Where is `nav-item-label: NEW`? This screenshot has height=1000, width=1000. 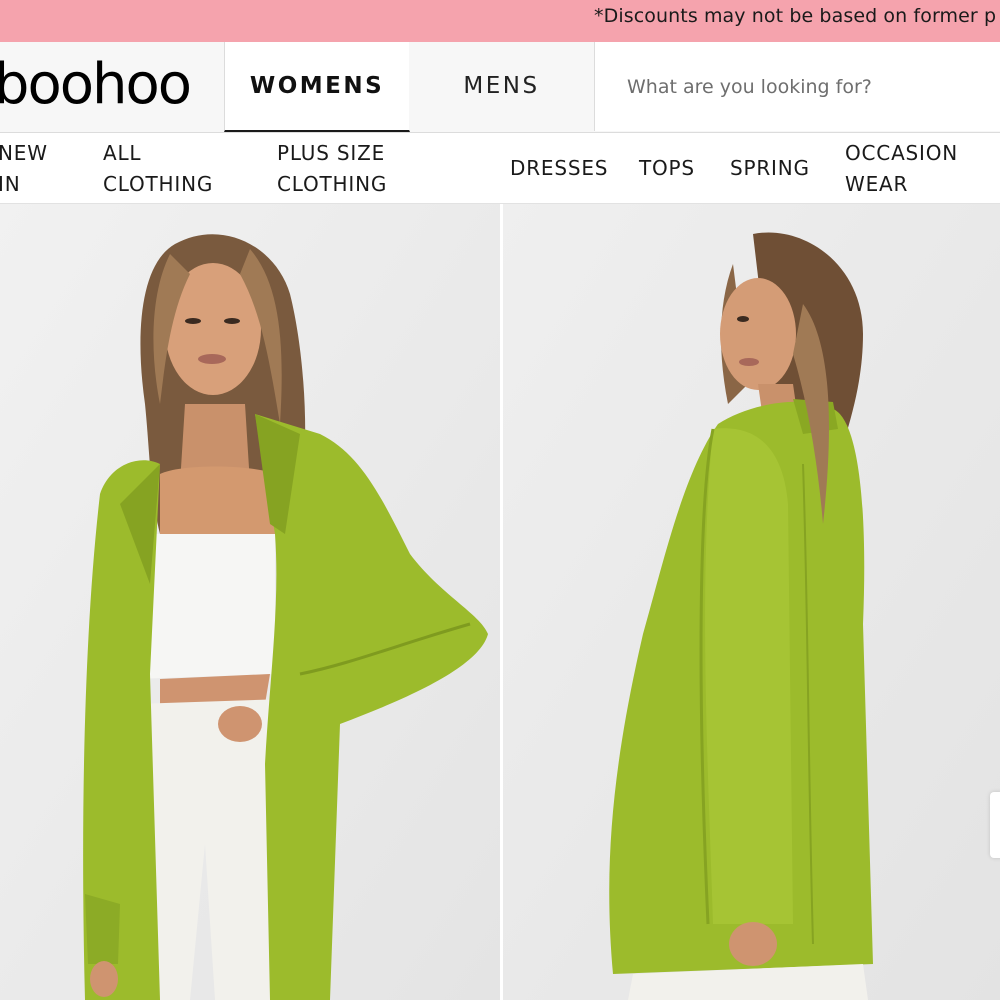
nav-item-label: NEW is located at coordinates (24, 153).